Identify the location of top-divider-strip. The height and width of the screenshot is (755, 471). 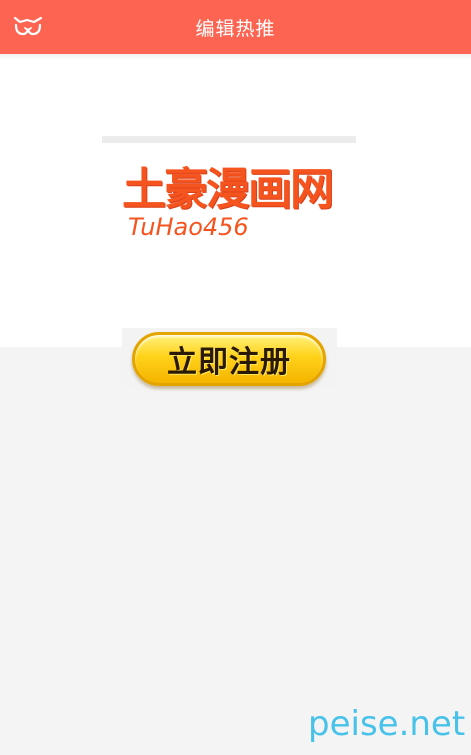
(229, 139).